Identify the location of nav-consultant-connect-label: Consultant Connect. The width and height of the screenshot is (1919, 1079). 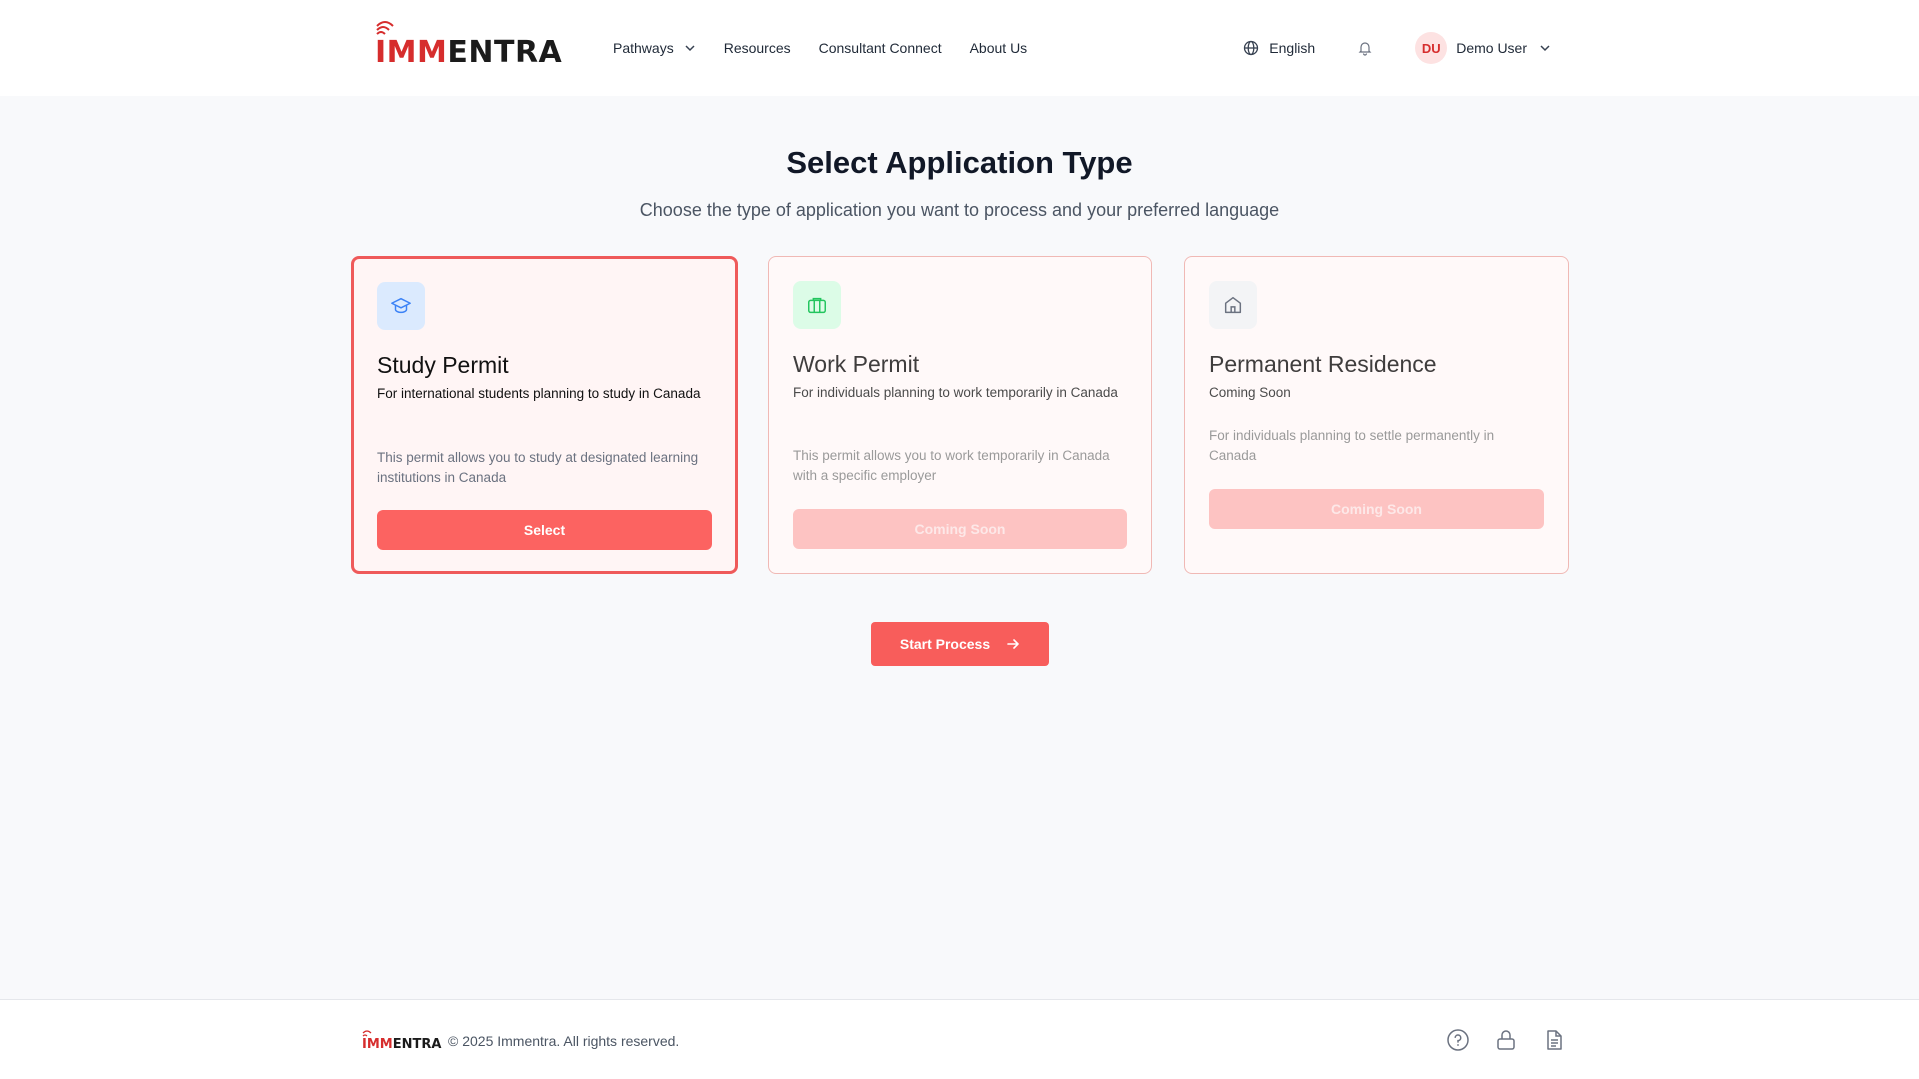
(880, 48).